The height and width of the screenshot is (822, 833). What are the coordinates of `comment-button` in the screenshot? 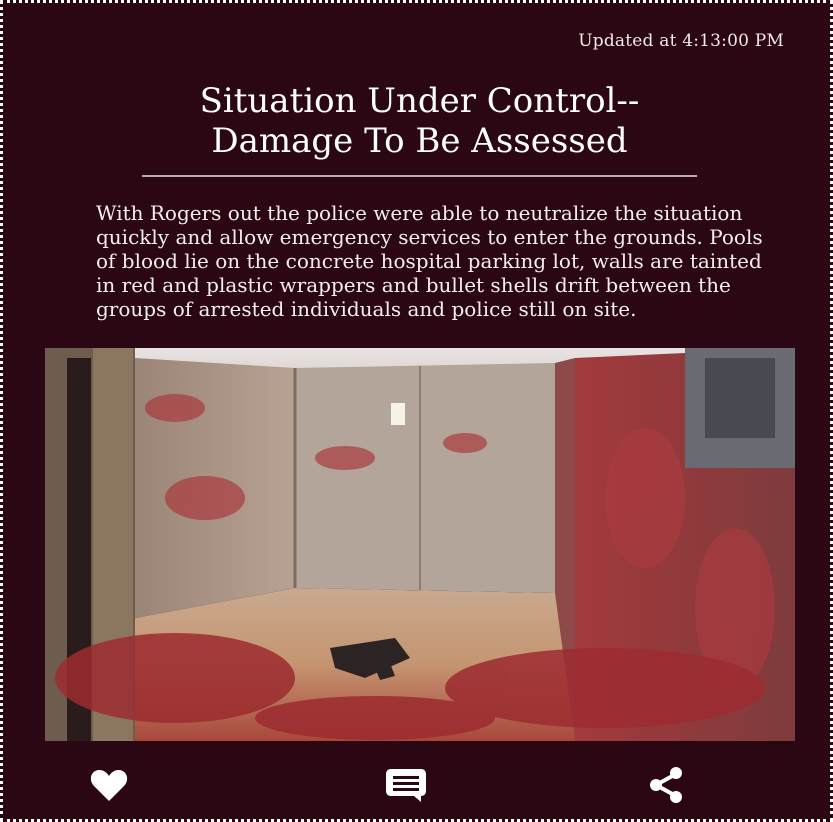 It's located at (406, 785).